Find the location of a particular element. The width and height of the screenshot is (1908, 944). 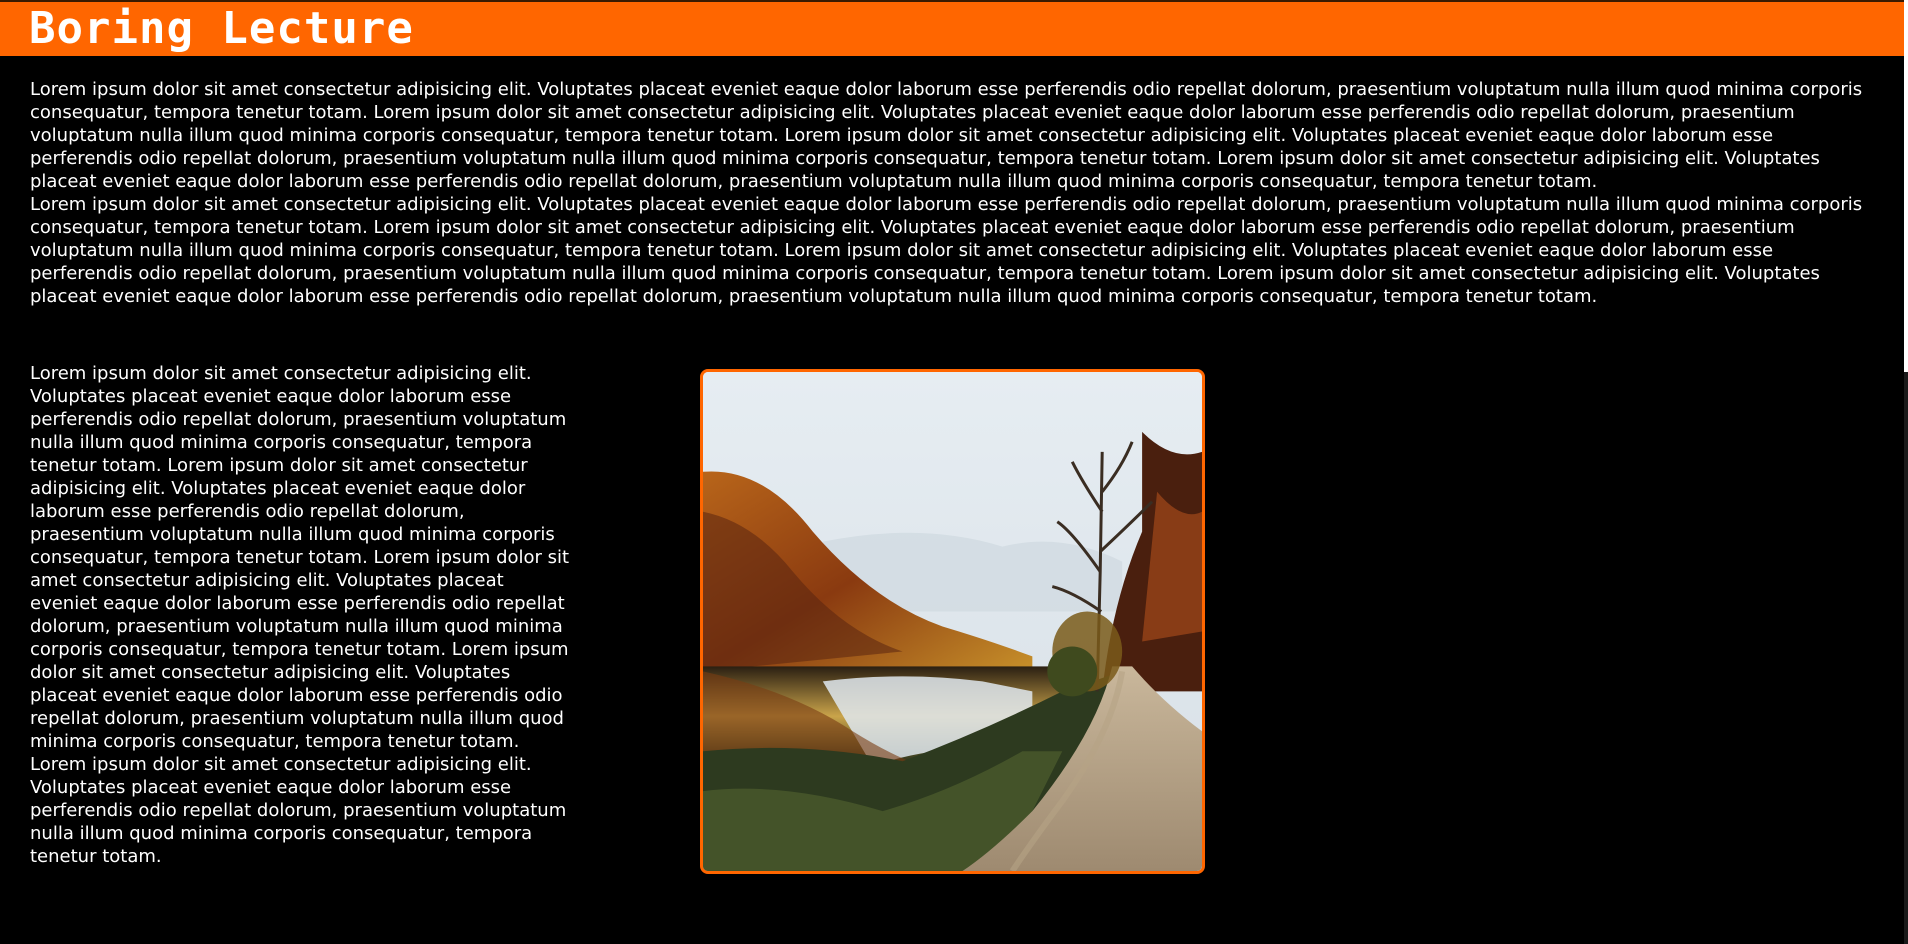

scrollbar-thumb is located at coordinates (1906, 186).